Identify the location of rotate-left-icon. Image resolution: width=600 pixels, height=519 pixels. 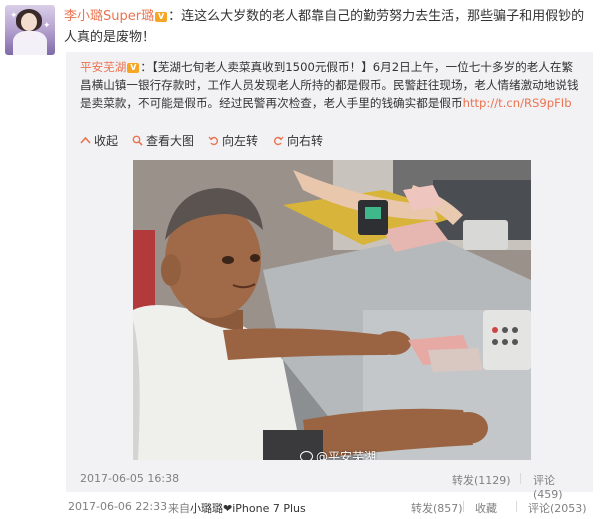
(213, 141).